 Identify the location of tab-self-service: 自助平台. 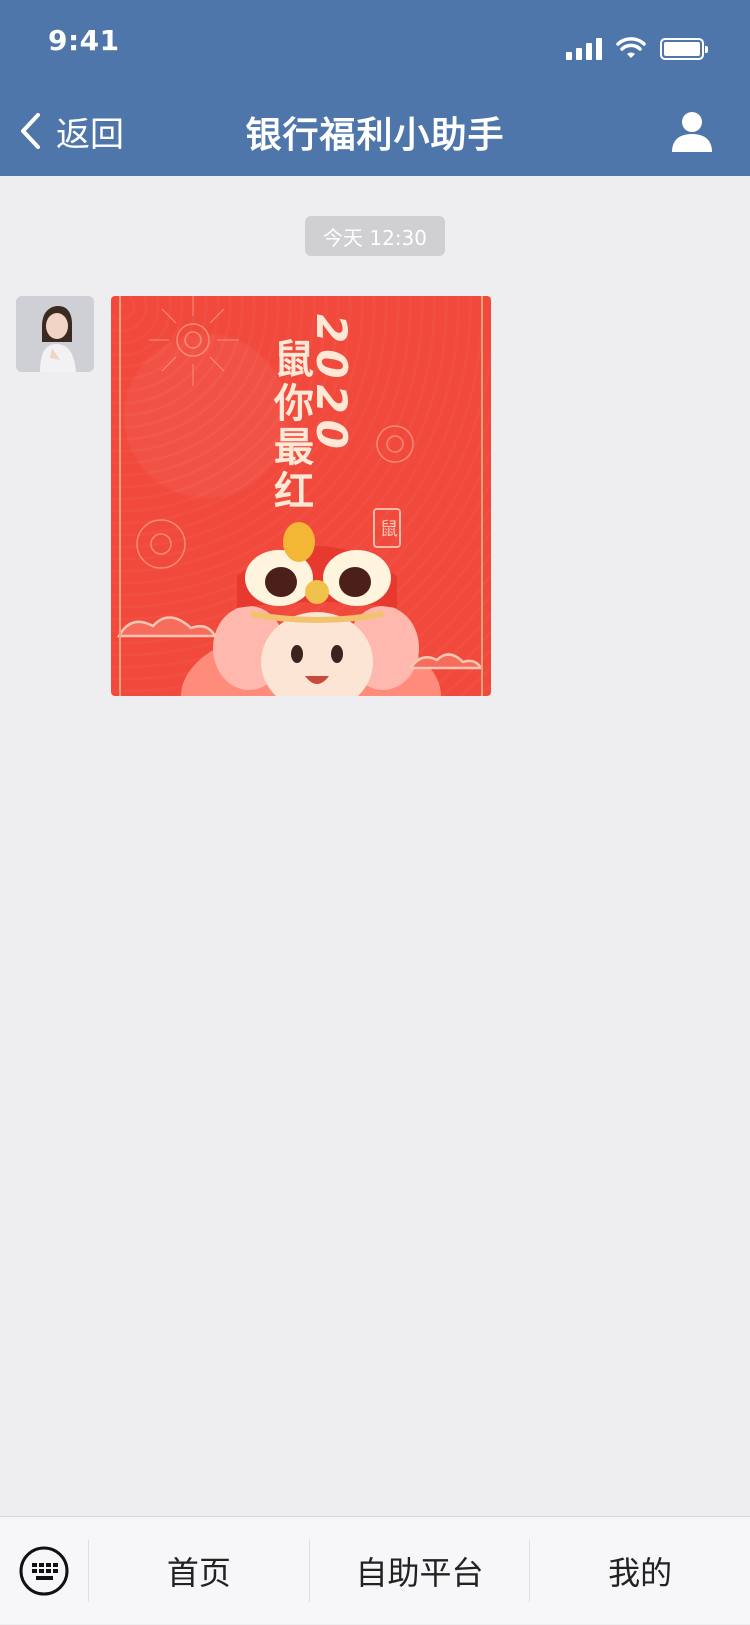
(419, 1570).